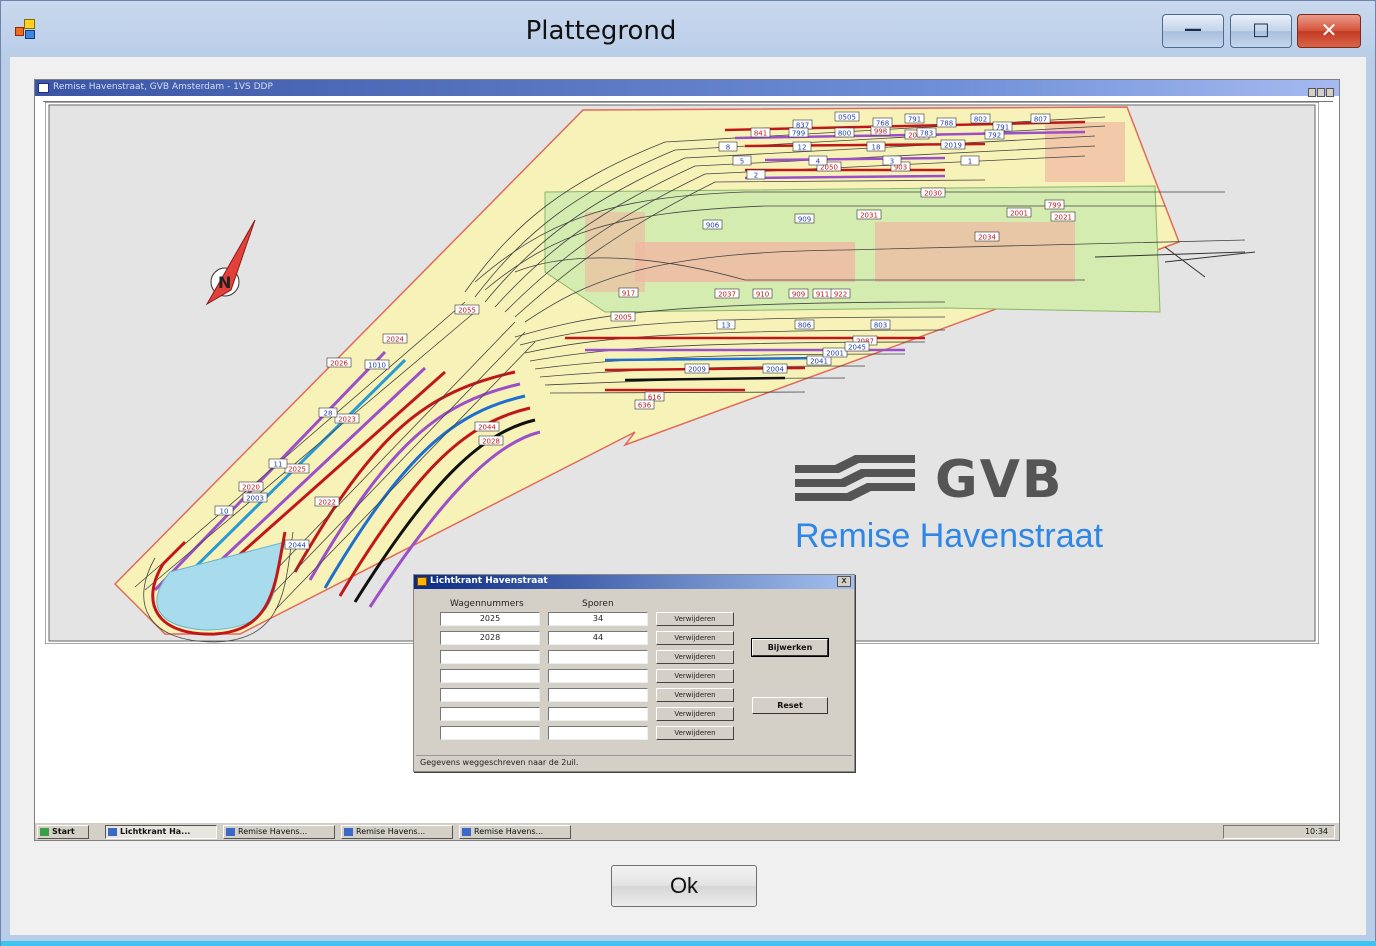 The height and width of the screenshot is (946, 1376). What do you see at coordinates (1063, 218) in the screenshot?
I see `svg-text: 2021` at bounding box center [1063, 218].